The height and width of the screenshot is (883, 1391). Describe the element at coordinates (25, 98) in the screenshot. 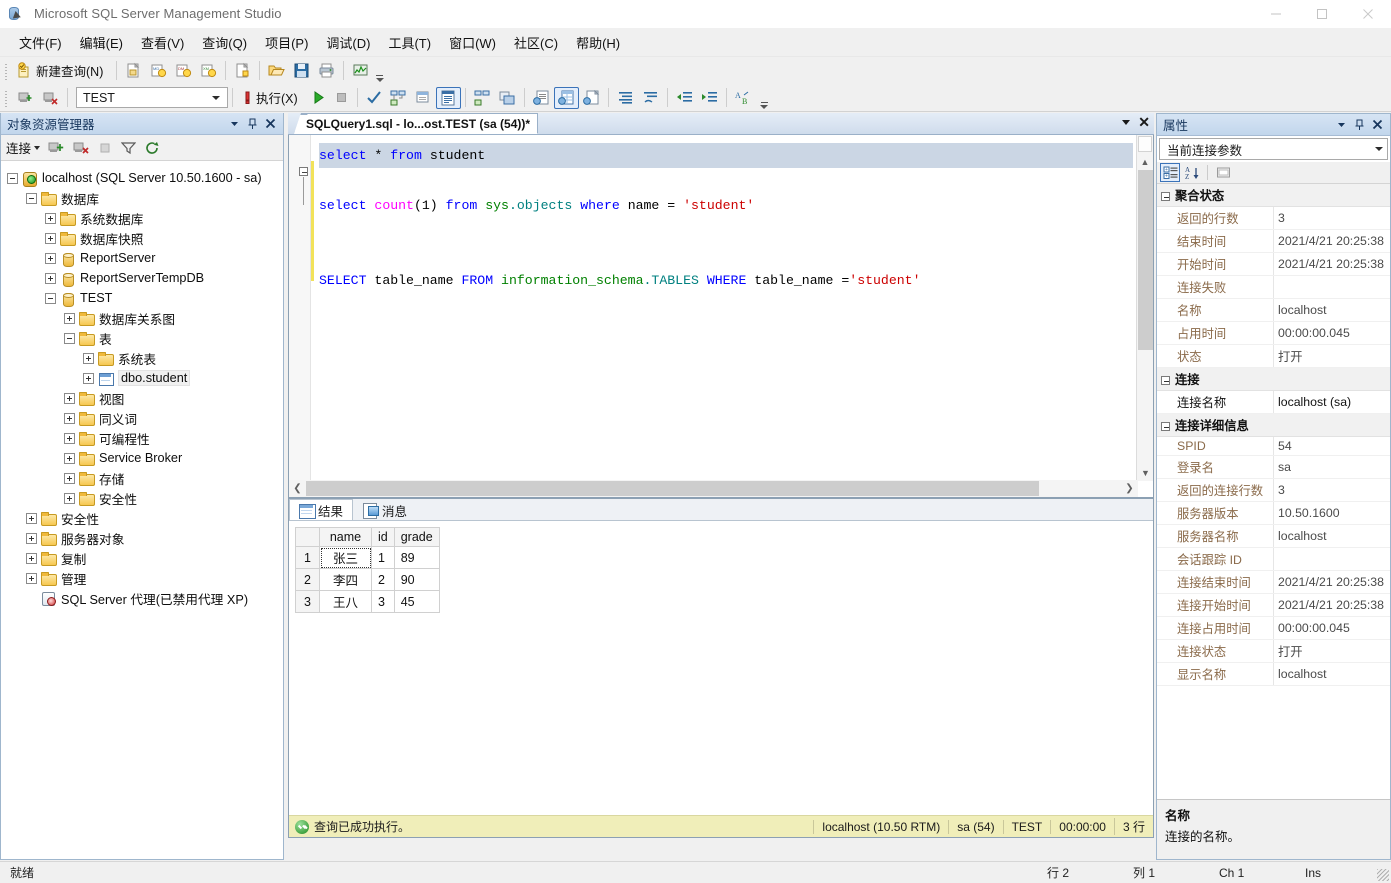

I see `connect-icon` at that location.